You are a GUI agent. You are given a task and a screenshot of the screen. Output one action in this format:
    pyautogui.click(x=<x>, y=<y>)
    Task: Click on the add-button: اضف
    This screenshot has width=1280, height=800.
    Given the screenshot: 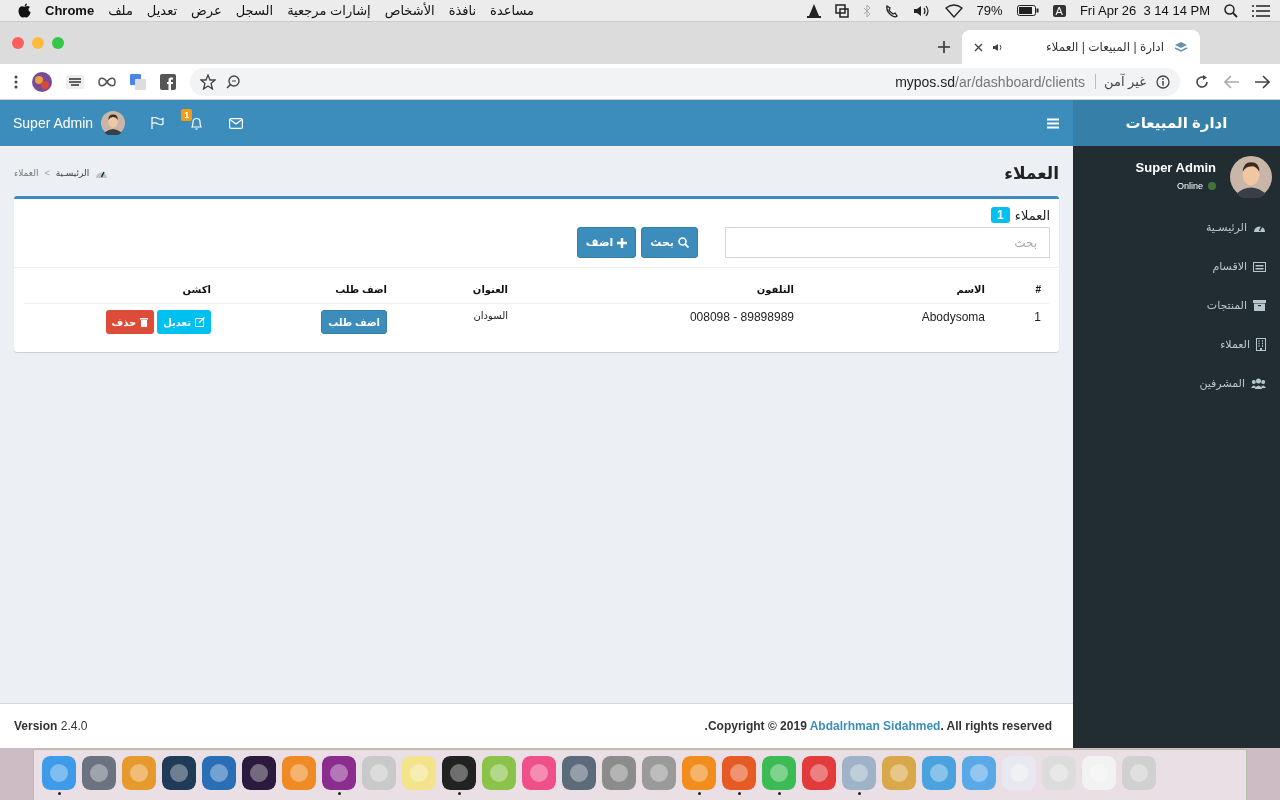 What is the action you would take?
    pyautogui.click(x=606, y=242)
    